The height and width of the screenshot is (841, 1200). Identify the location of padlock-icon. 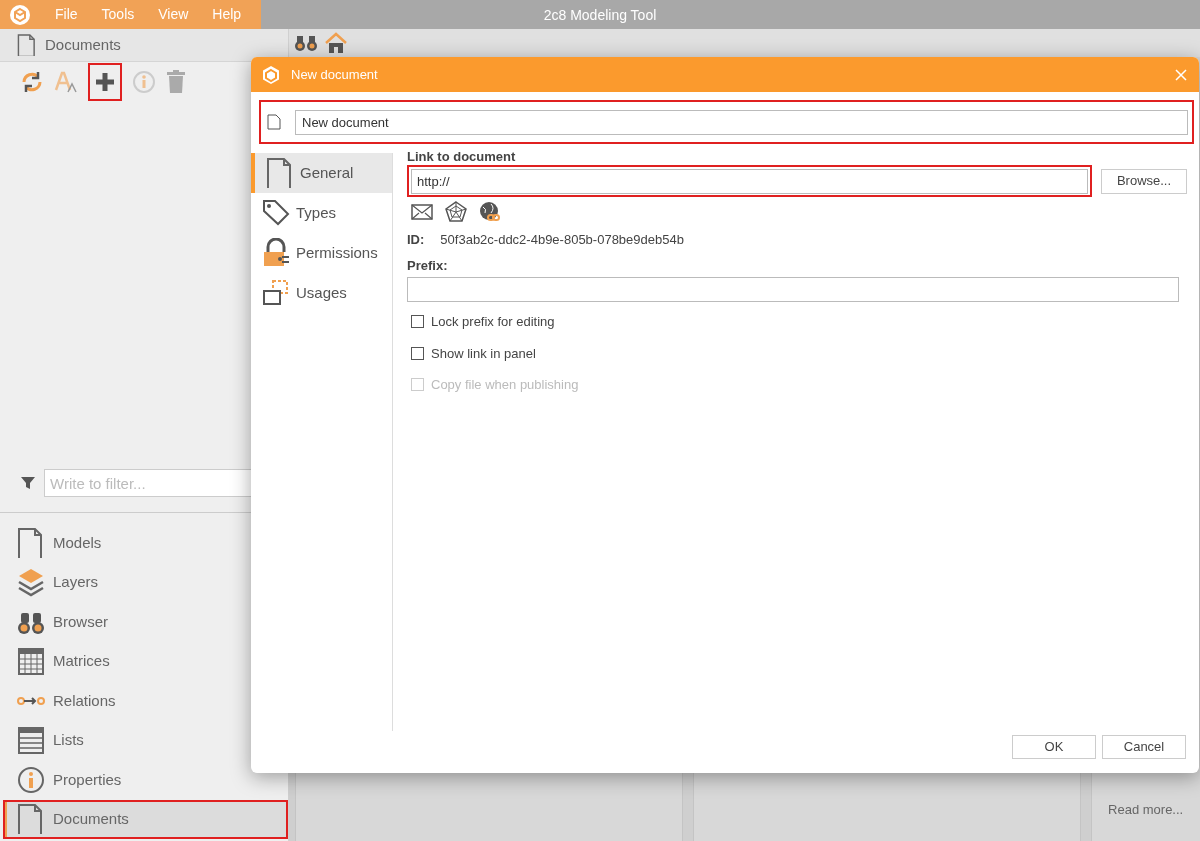
(276, 253).